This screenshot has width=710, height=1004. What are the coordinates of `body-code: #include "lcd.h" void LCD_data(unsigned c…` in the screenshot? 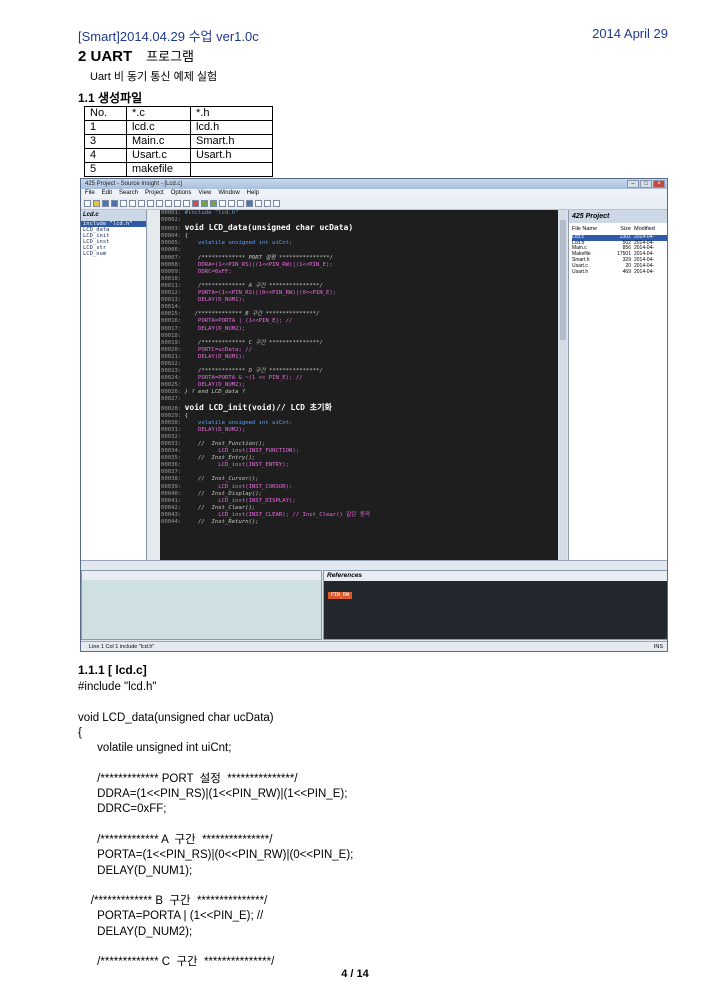 It's located at (215, 825).